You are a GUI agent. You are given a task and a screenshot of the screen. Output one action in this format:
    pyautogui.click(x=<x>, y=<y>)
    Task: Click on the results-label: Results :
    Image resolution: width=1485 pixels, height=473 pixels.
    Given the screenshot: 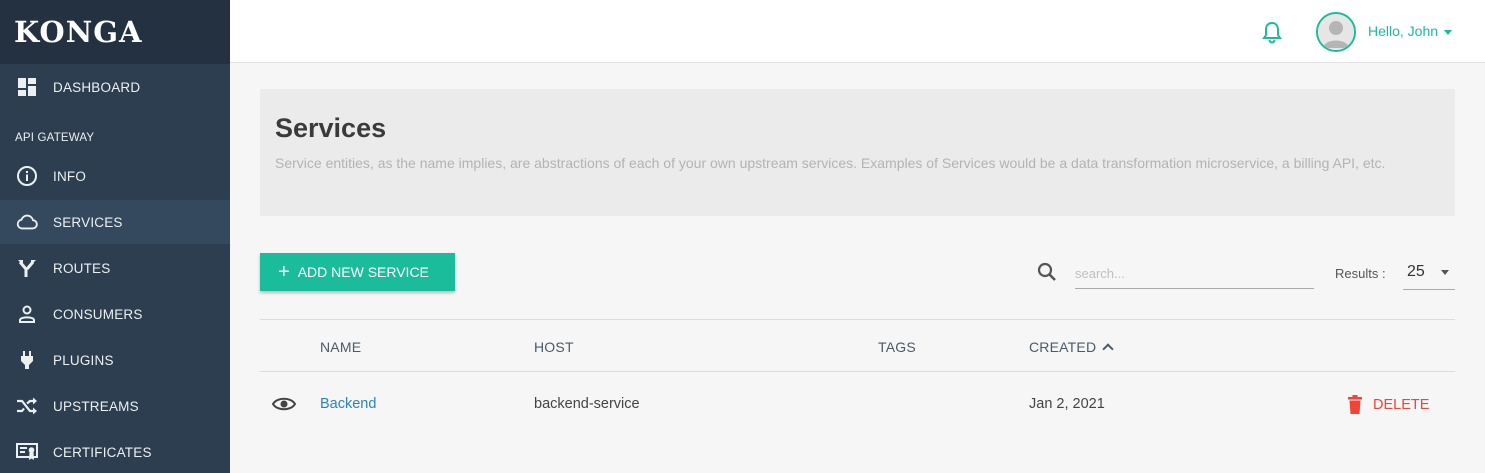 What is the action you would take?
    pyautogui.click(x=1360, y=273)
    